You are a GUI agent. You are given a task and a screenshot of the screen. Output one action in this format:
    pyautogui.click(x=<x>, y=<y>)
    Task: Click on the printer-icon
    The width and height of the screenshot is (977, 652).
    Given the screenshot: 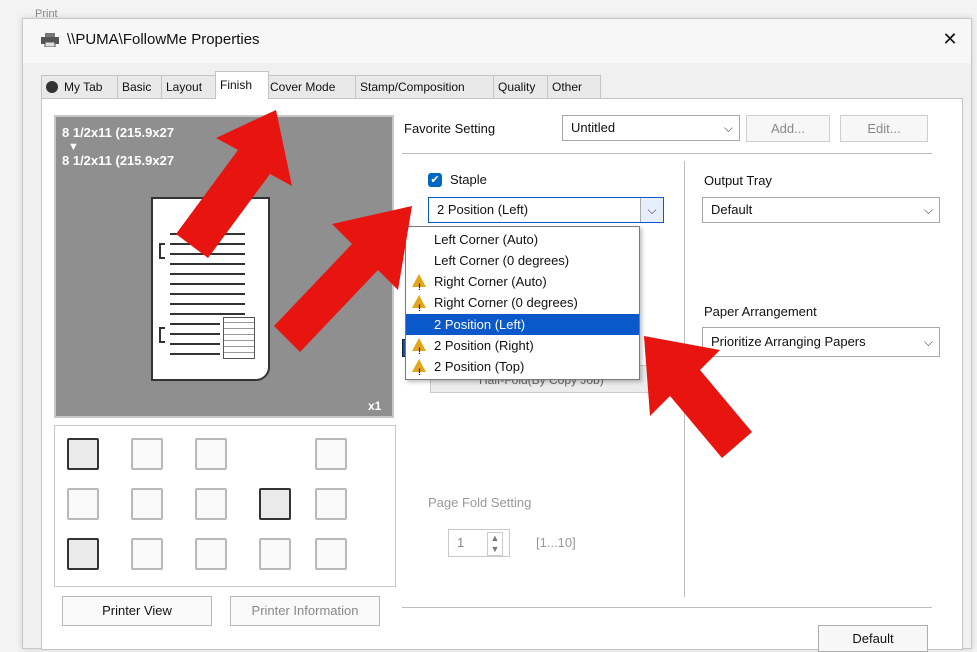 What is the action you would take?
    pyautogui.click(x=50, y=40)
    